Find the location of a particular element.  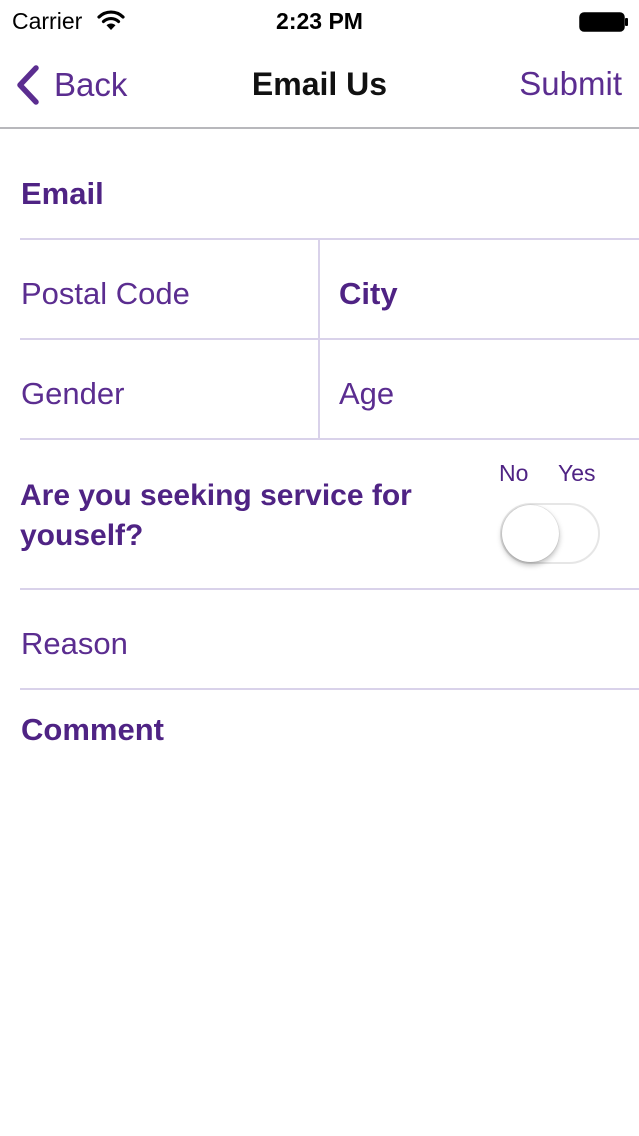

email-field: Email is located at coordinates (329, 184).